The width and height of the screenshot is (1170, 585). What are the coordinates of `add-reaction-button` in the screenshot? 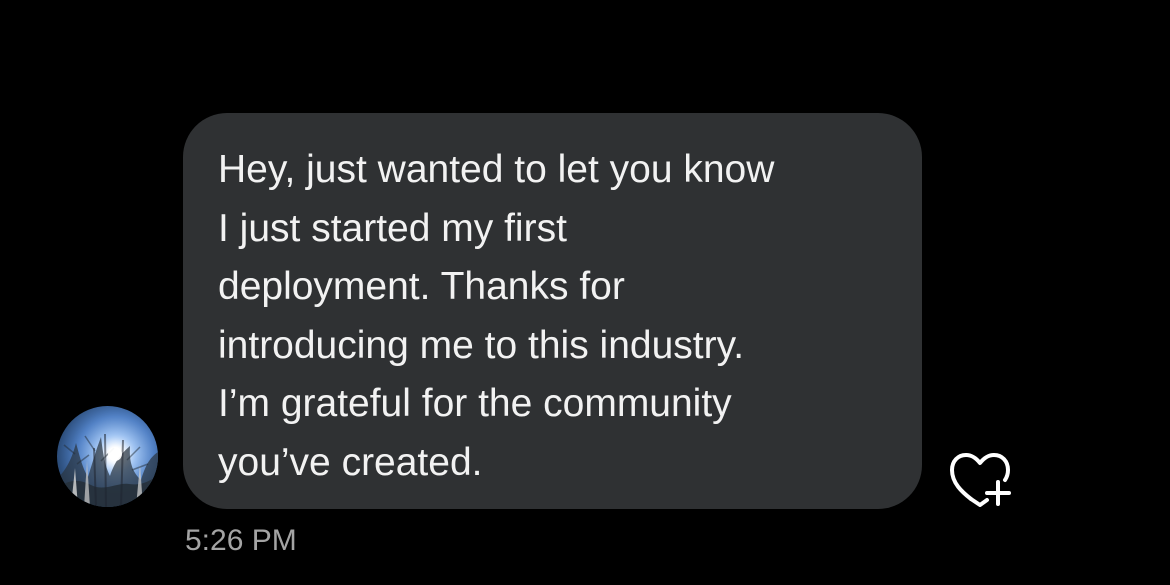 It's located at (980, 477).